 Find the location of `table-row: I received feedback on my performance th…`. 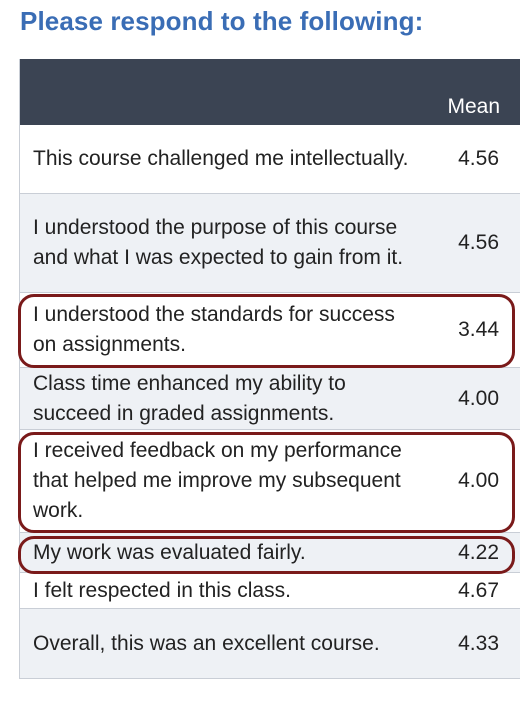

table-row: I received feedback on my performance th… is located at coordinates (270, 481).